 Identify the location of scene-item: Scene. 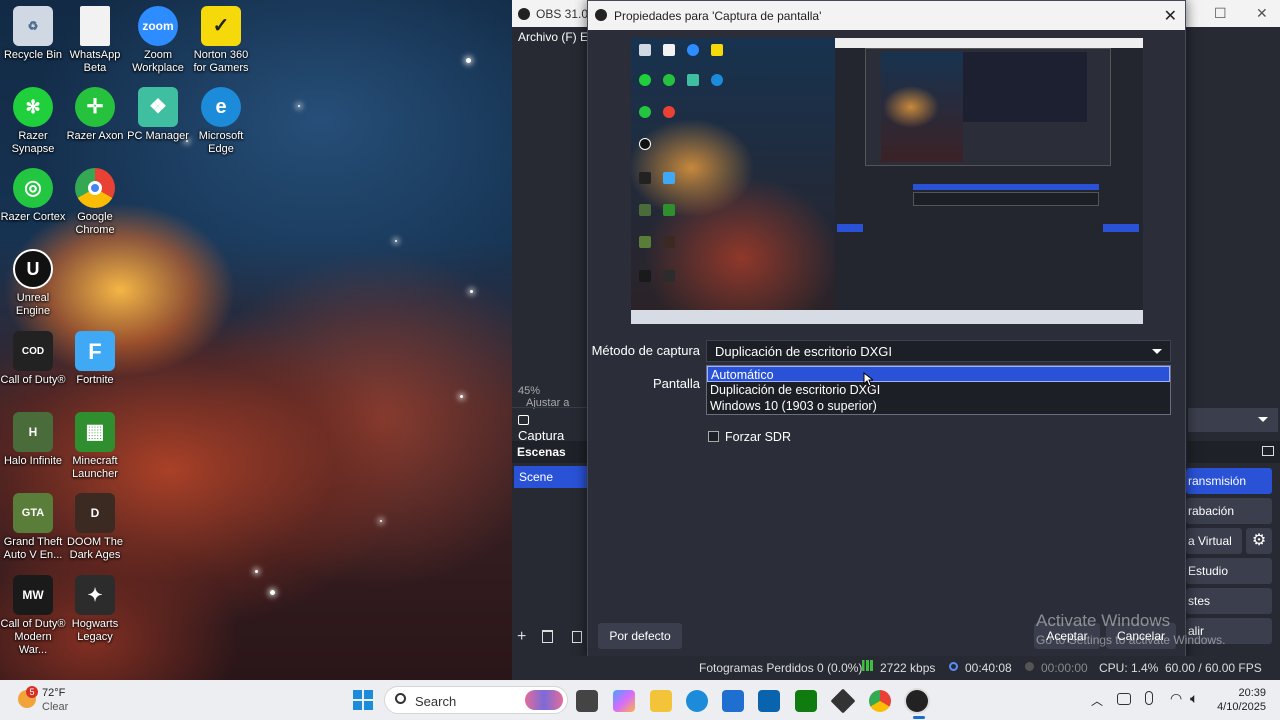
(550, 477).